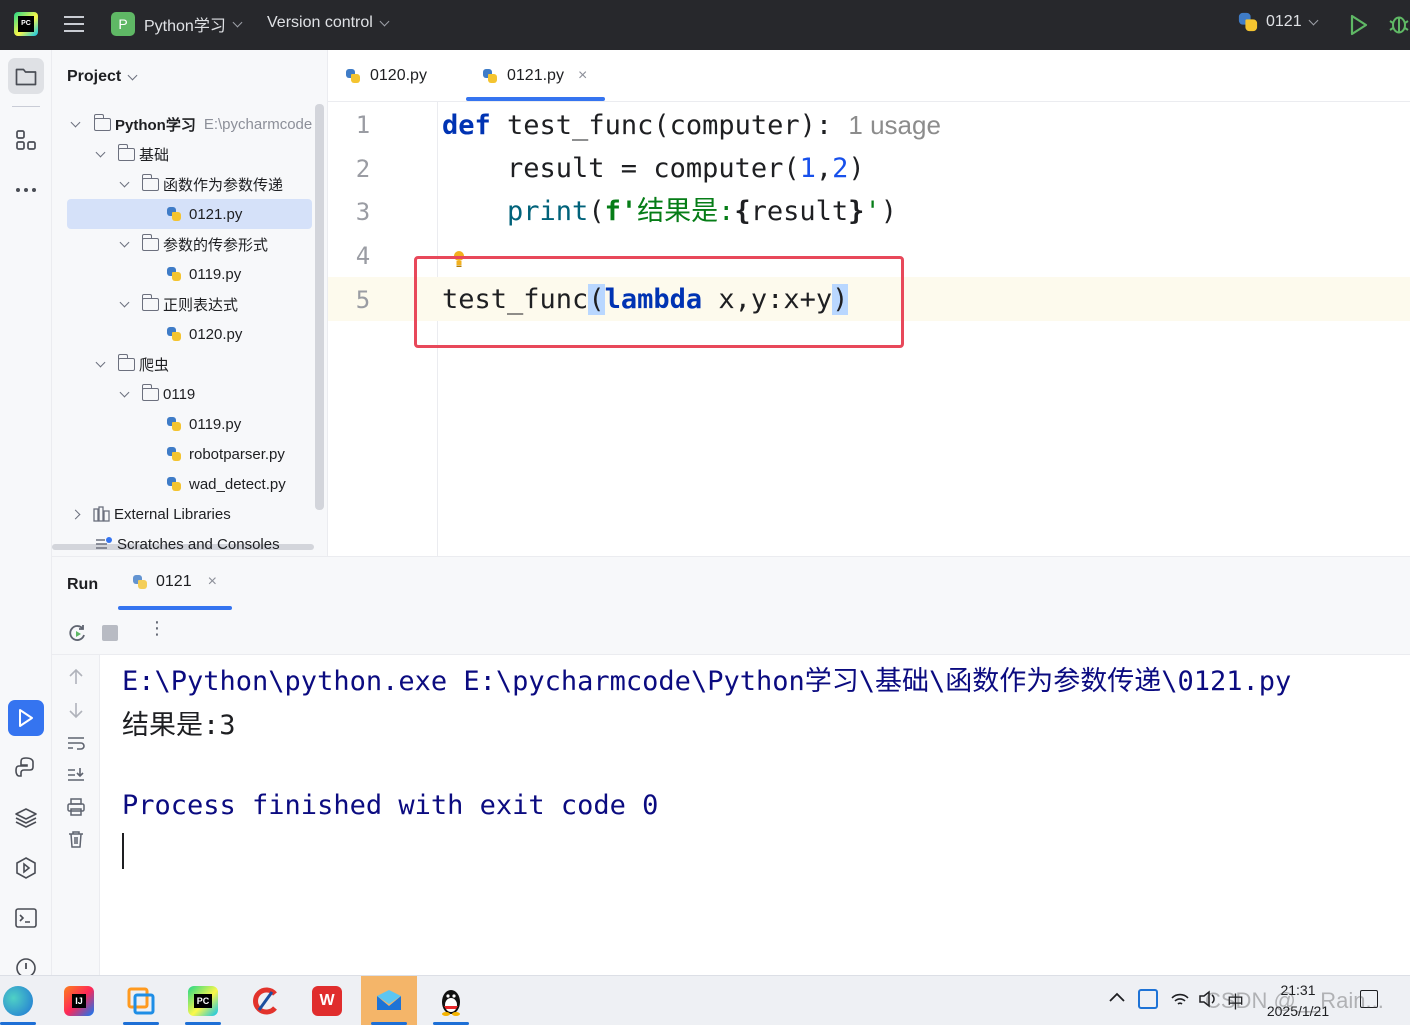 This screenshot has width=1410, height=1025. I want to click on clear-all-button, so click(76, 841).